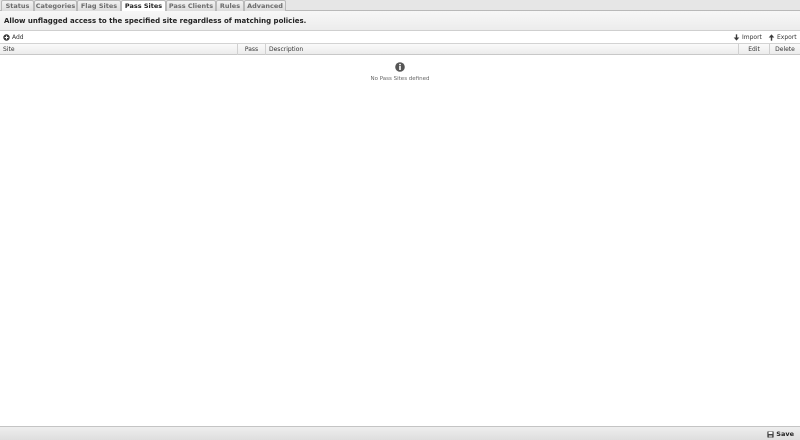 The image size is (800, 440). What do you see at coordinates (502, 49) in the screenshot?
I see `column-header-description: Description` at bounding box center [502, 49].